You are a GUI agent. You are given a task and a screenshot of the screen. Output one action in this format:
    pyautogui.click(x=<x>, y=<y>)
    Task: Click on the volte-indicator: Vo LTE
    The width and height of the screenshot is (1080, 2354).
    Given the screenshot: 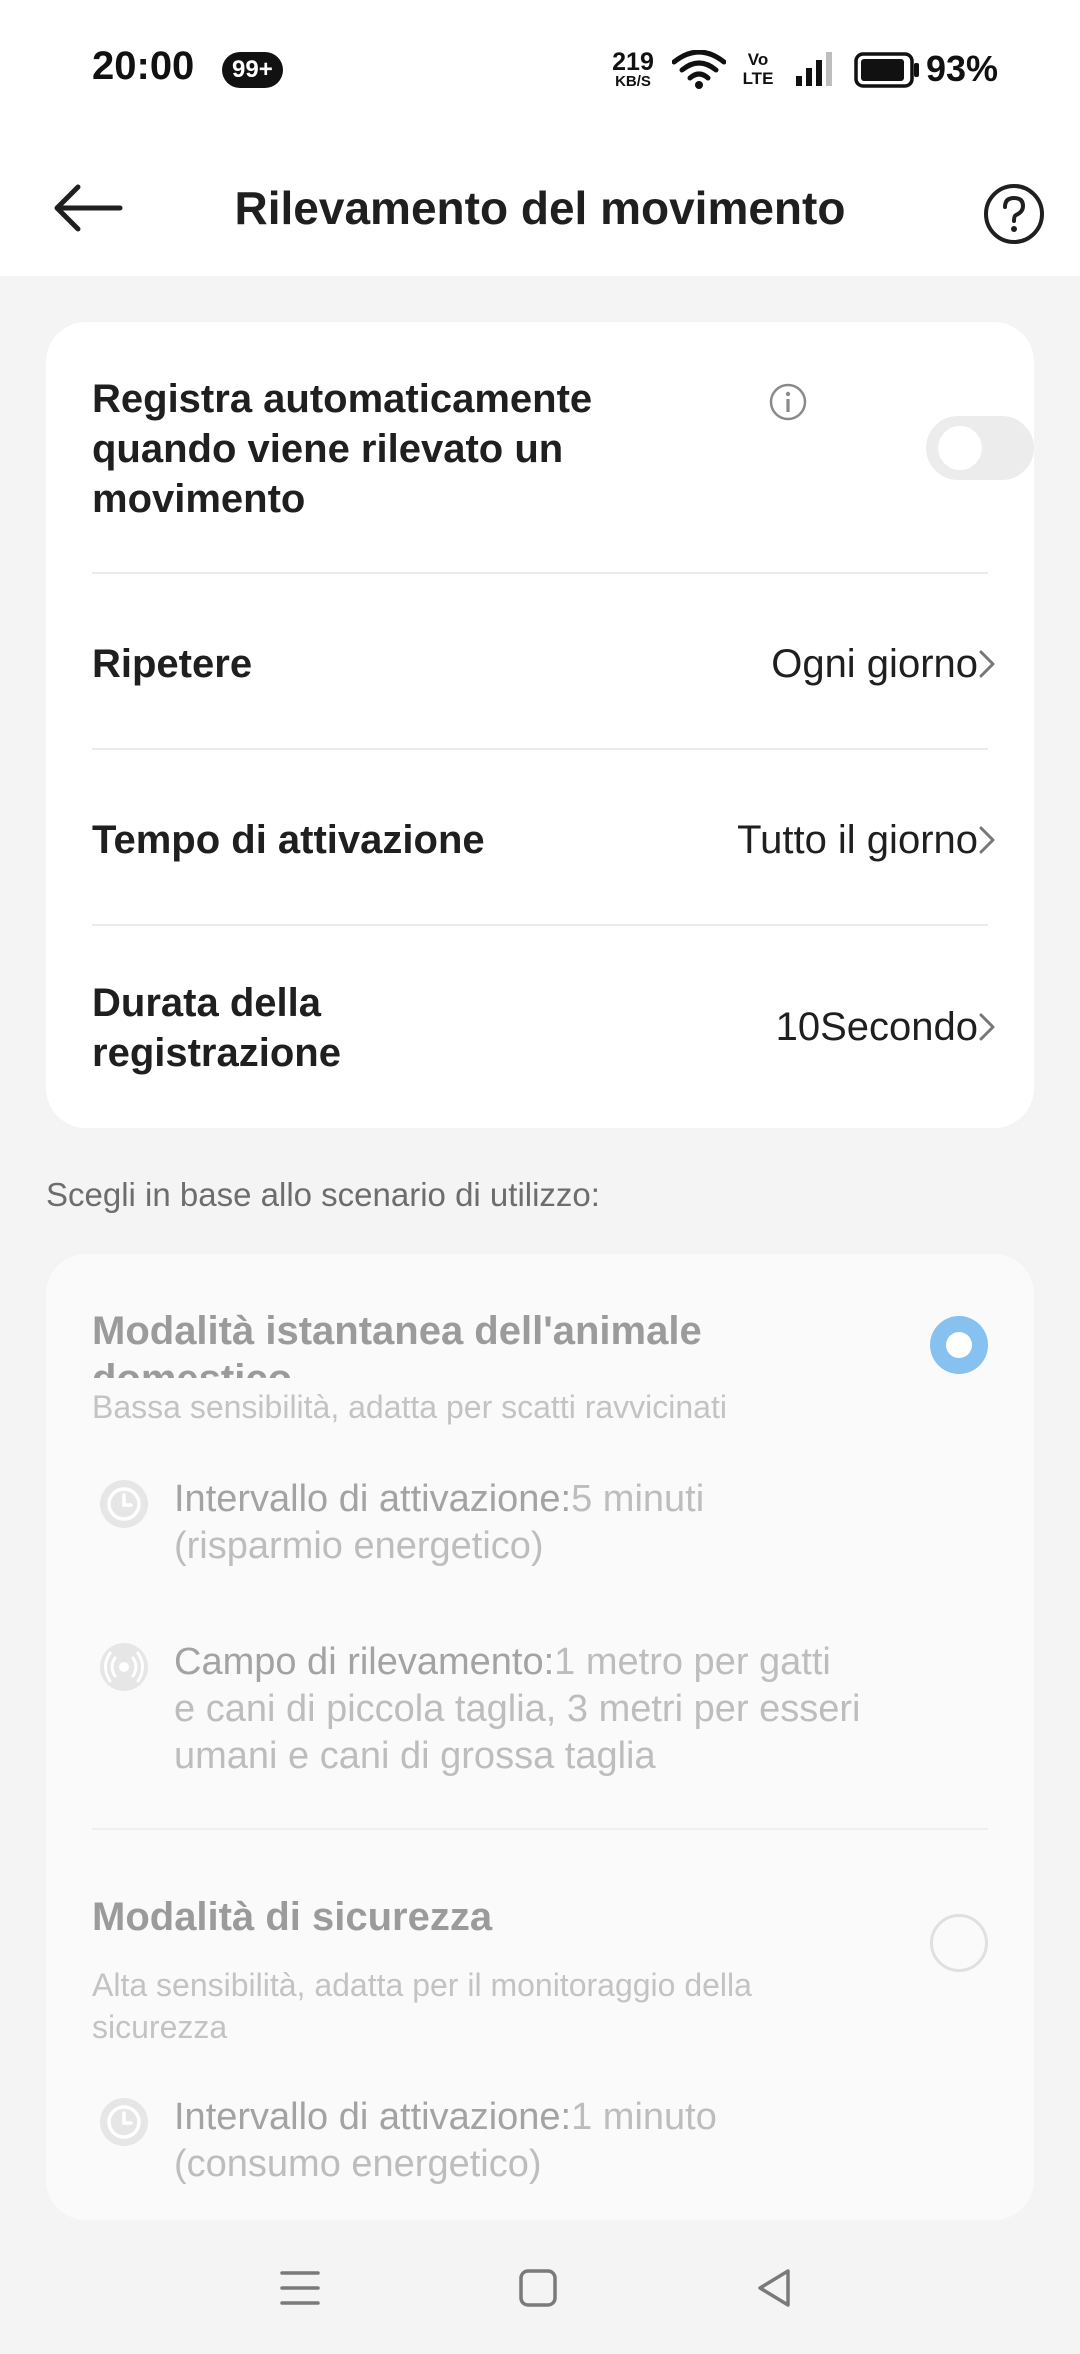 What is the action you would take?
    pyautogui.click(x=758, y=69)
    